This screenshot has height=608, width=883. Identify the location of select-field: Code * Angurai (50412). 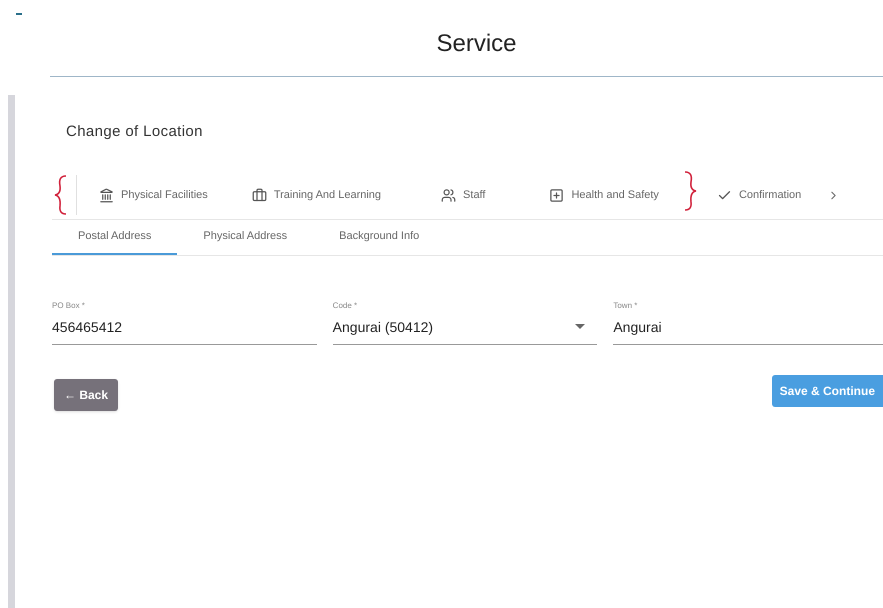
(465, 322).